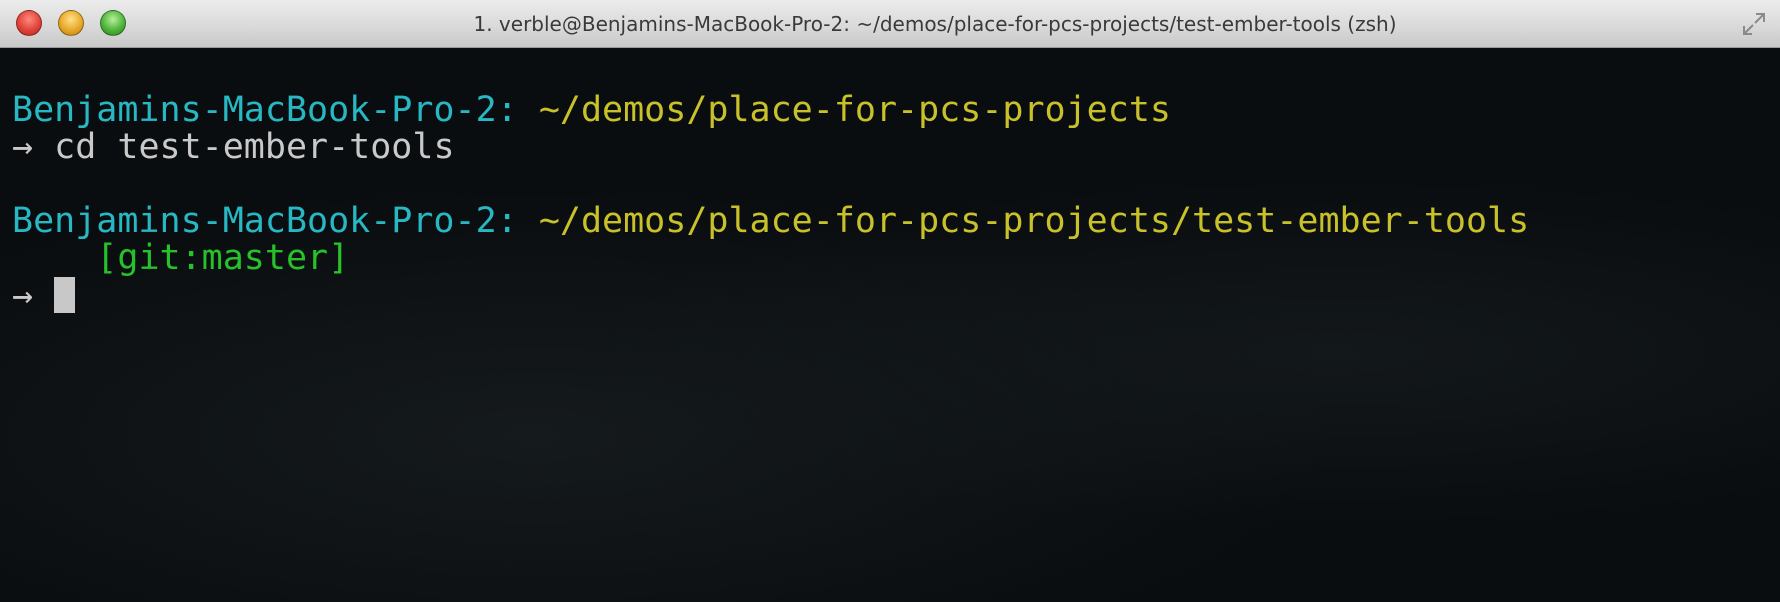  What do you see at coordinates (854, 110) in the screenshot?
I see `prompt-path: ~/demos/place-for-pcs-projects` at bounding box center [854, 110].